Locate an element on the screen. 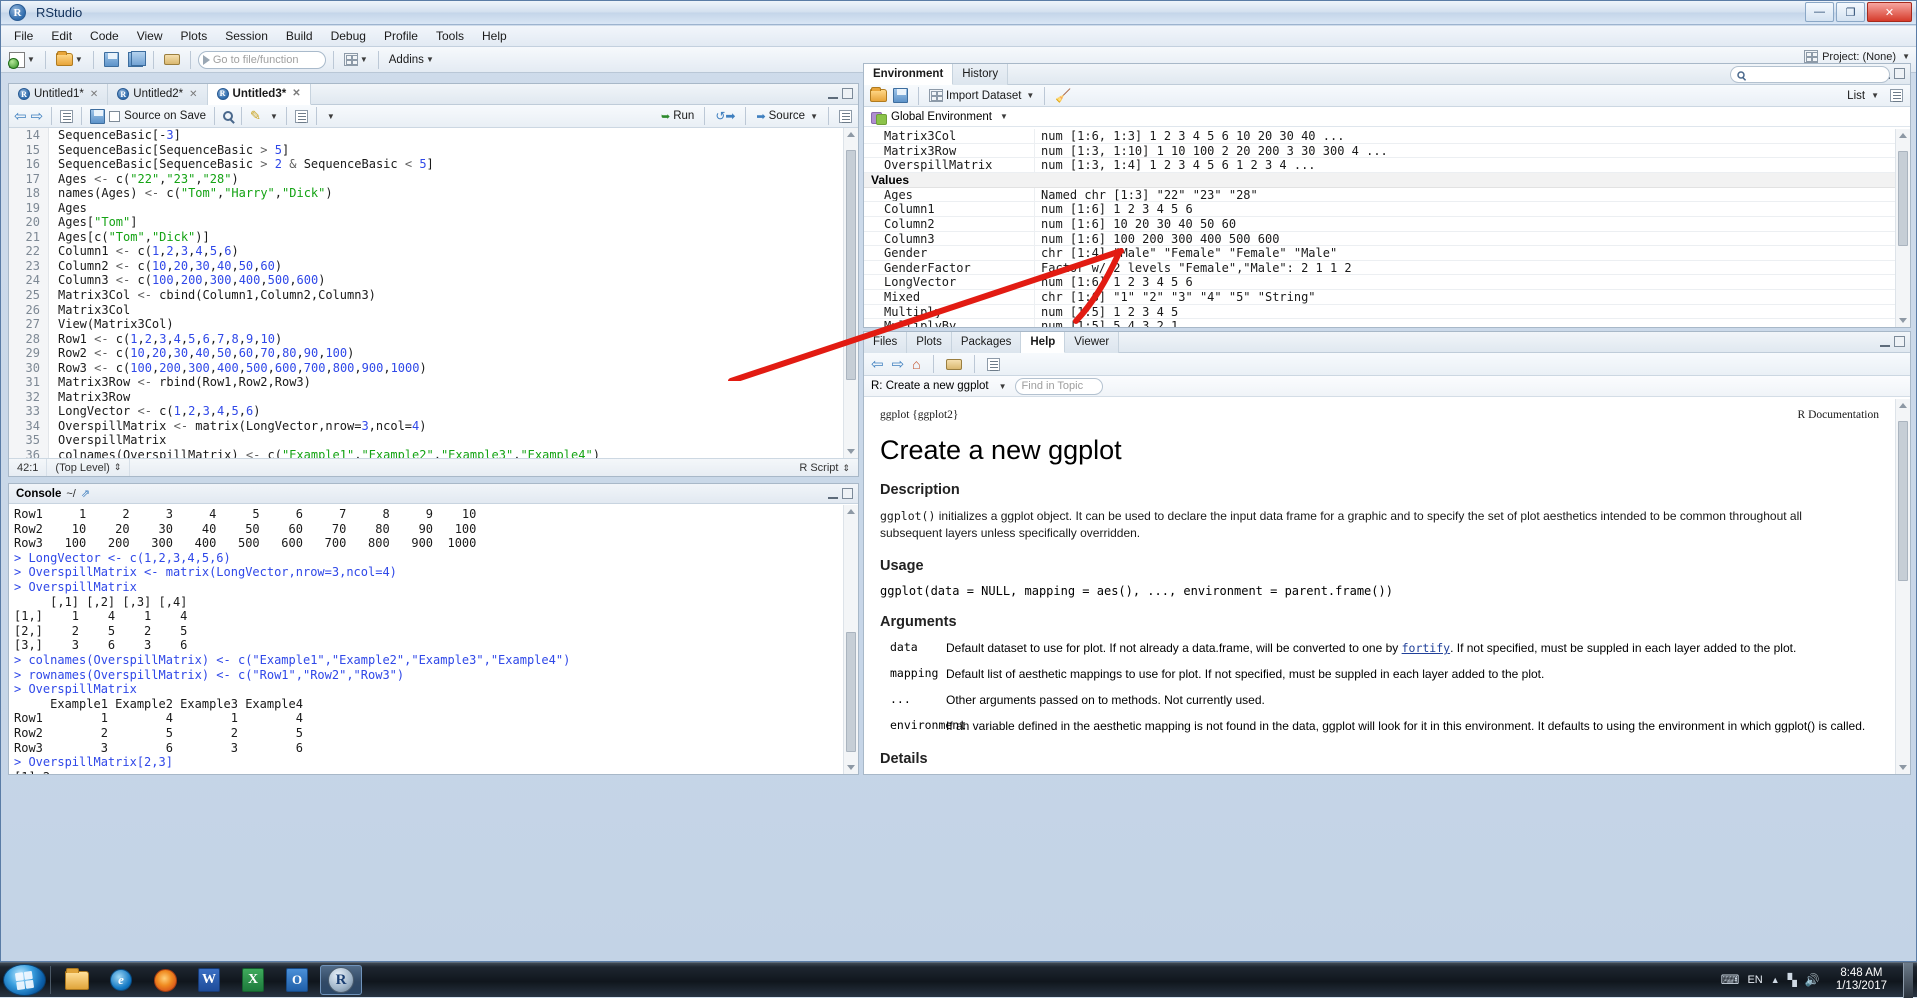 This screenshot has width=1917, height=998. source-scrollbar is located at coordinates (850, 293).